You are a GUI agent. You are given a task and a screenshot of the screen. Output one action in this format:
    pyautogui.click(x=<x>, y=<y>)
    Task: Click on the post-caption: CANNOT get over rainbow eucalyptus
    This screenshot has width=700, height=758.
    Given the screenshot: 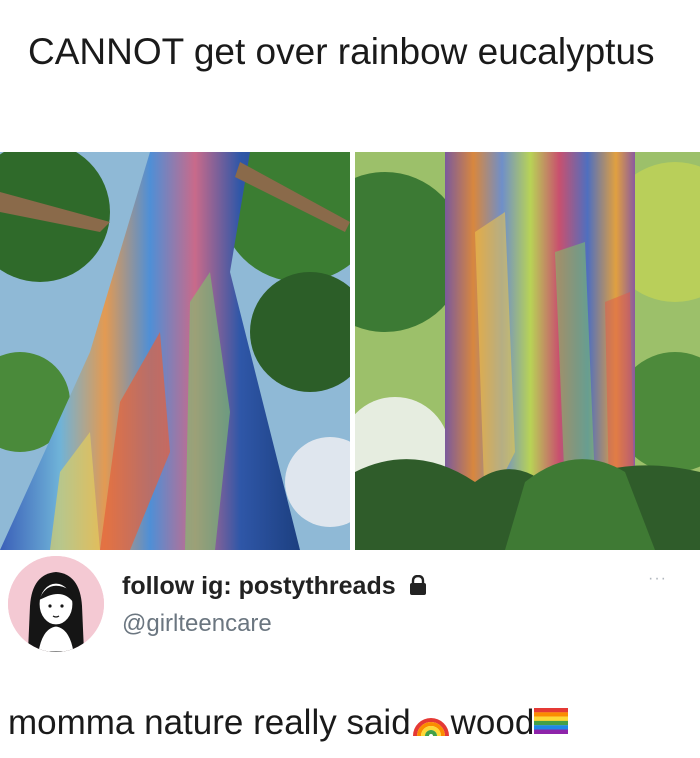 What is the action you would take?
    pyautogui.click(x=341, y=51)
    